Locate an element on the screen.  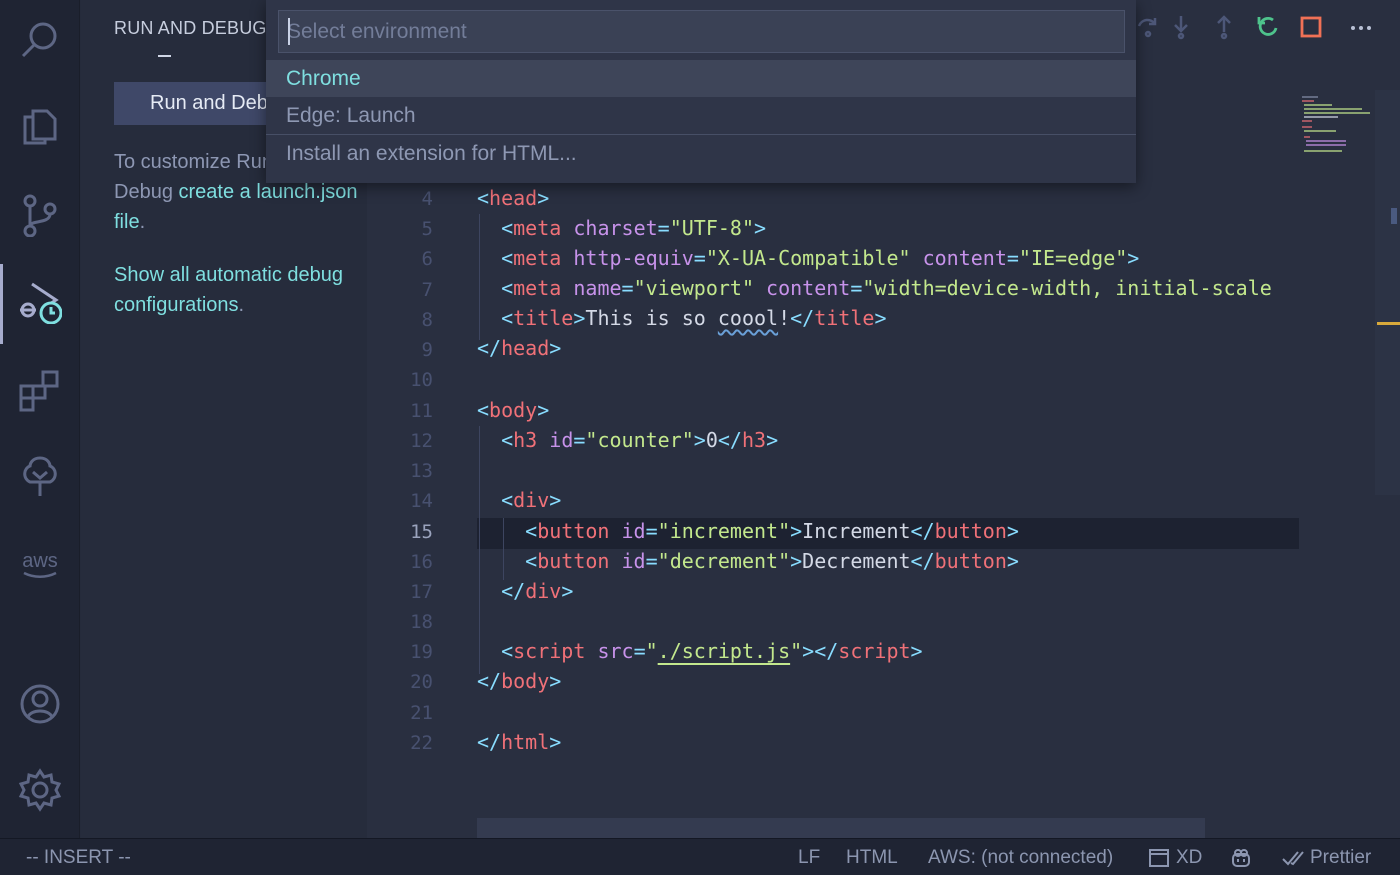
customize-debug: Debug is located at coordinates (143, 192).